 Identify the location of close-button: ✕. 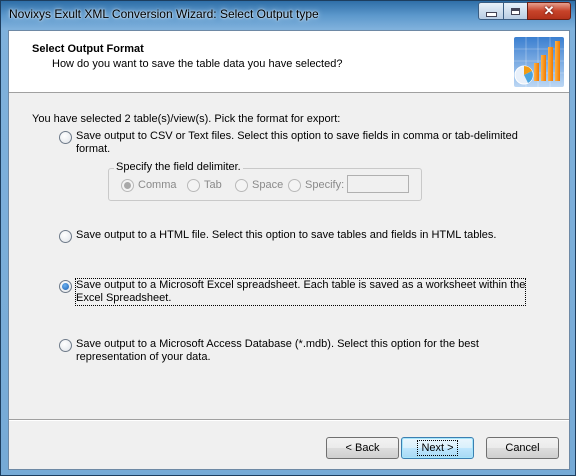
(549, 11).